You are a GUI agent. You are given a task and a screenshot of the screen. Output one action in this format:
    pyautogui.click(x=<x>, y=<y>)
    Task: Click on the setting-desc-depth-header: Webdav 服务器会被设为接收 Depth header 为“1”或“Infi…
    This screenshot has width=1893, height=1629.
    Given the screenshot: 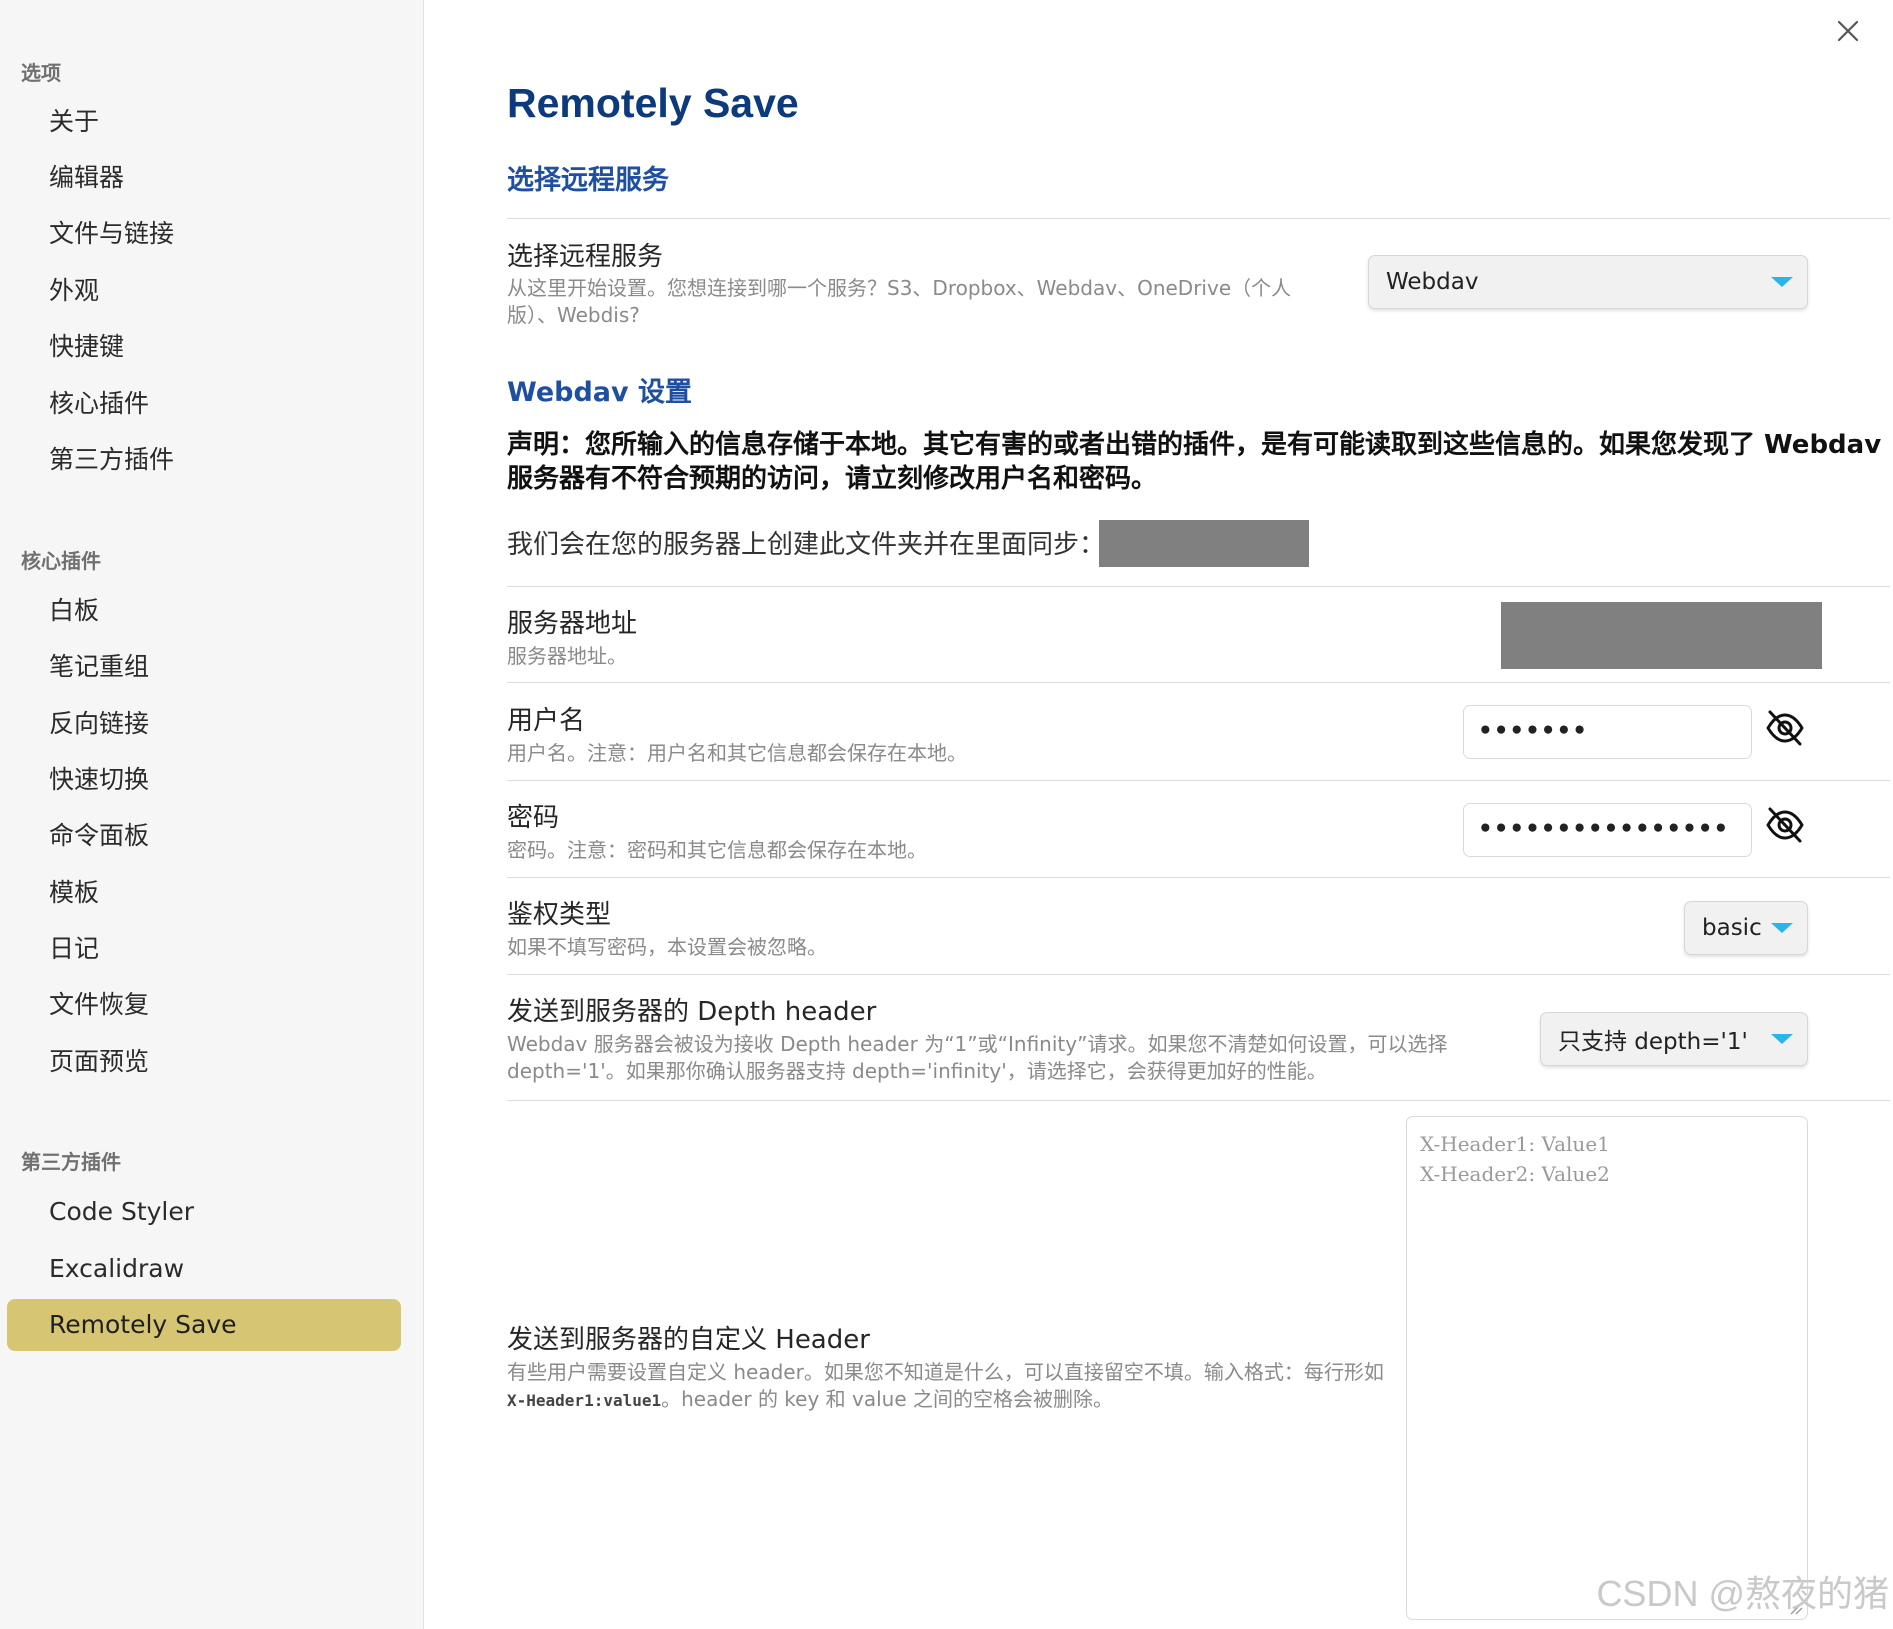 What is the action you would take?
    pyautogui.click(x=977, y=1057)
    